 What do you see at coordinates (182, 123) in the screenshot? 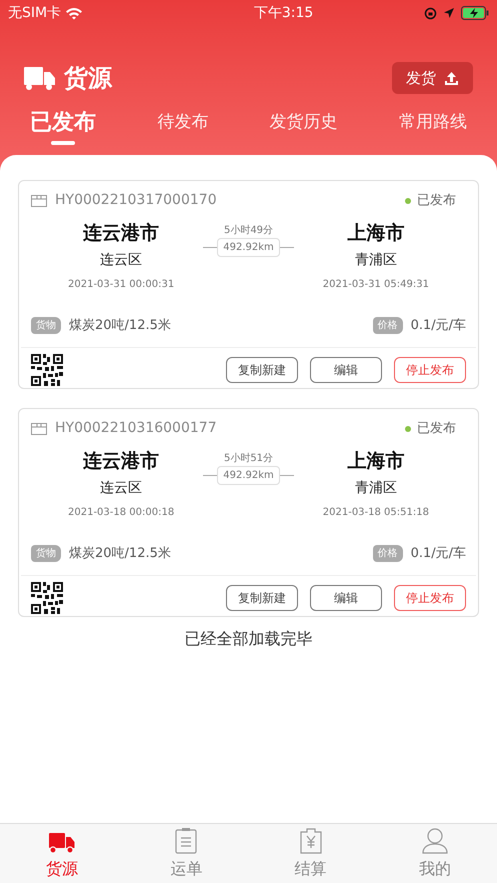
I see `tab: 待发布` at bounding box center [182, 123].